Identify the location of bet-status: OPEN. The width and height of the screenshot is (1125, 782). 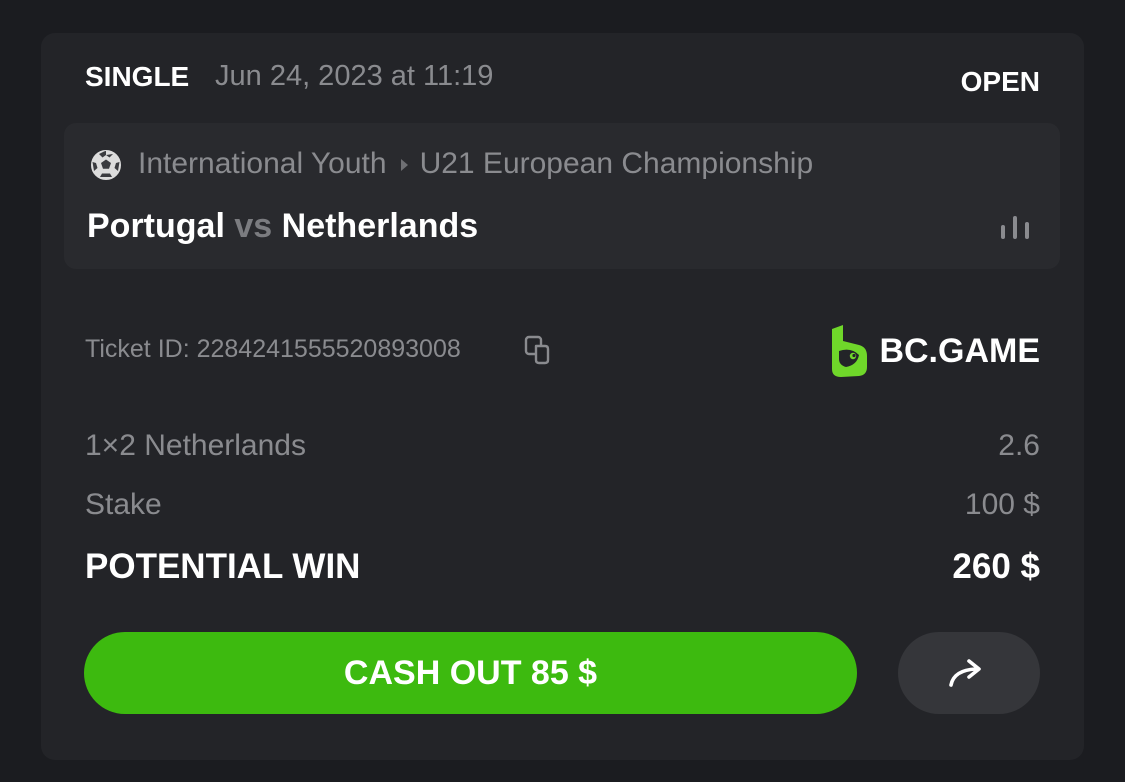
(1000, 81).